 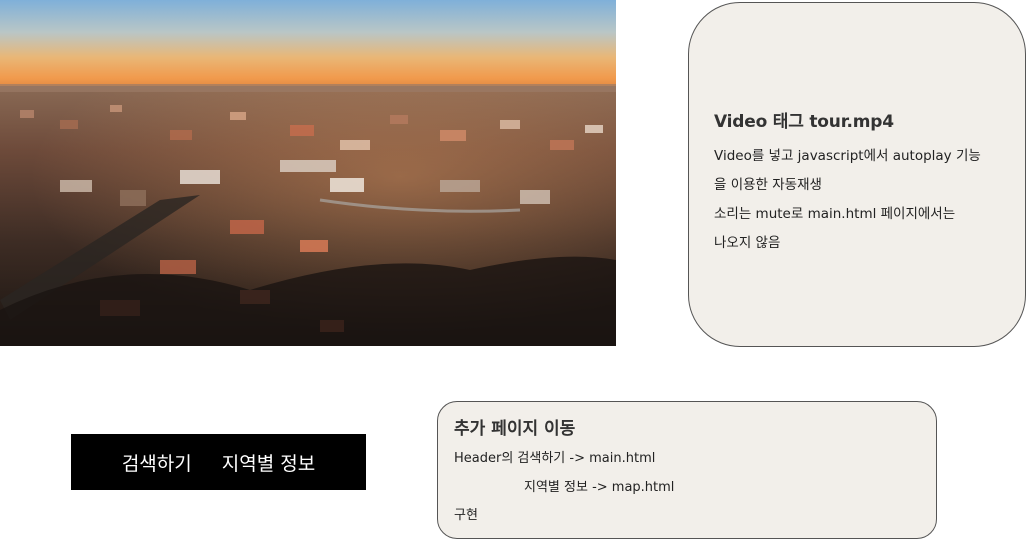 What do you see at coordinates (555, 458) in the screenshot?
I see `move-line: Header의 검색하기 -> main.html` at bounding box center [555, 458].